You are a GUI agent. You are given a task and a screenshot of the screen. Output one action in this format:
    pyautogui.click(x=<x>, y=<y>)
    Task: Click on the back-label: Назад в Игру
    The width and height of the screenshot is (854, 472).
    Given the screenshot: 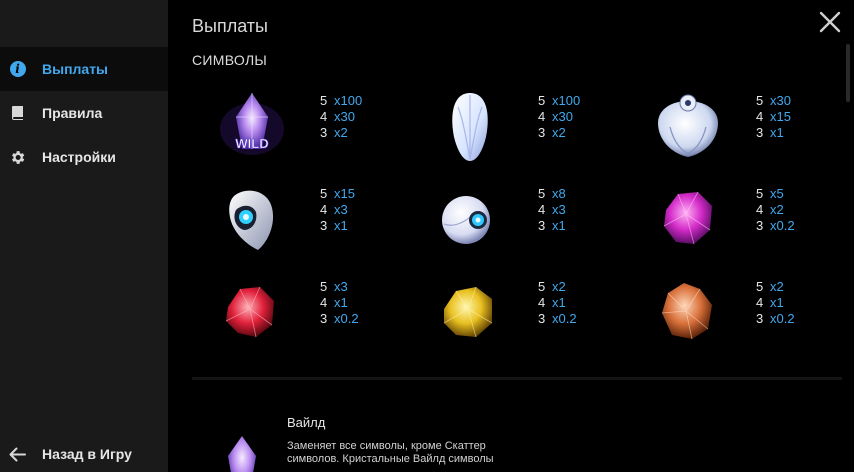 What is the action you would take?
    pyautogui.click(x=87, y=454)
    